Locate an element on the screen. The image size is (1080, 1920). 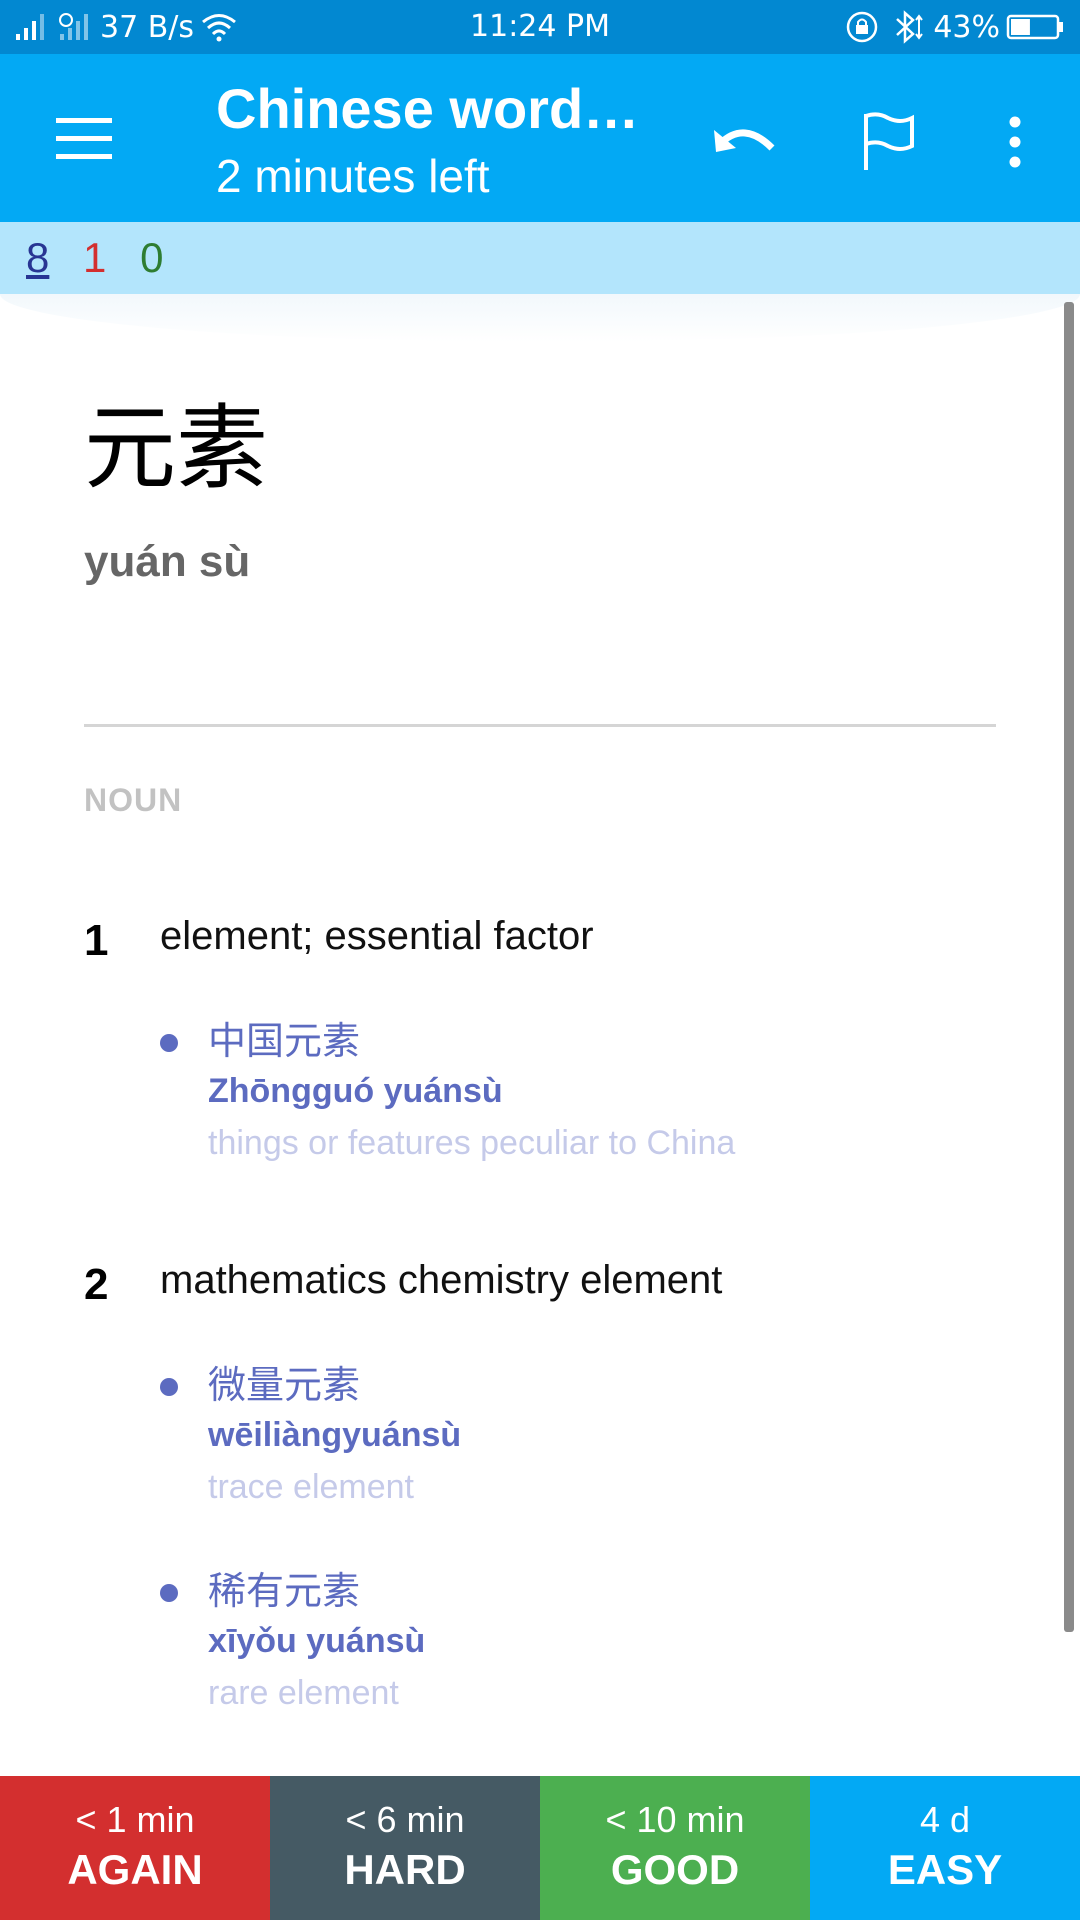
status-right: 43% is located at coordinates (955, 27).